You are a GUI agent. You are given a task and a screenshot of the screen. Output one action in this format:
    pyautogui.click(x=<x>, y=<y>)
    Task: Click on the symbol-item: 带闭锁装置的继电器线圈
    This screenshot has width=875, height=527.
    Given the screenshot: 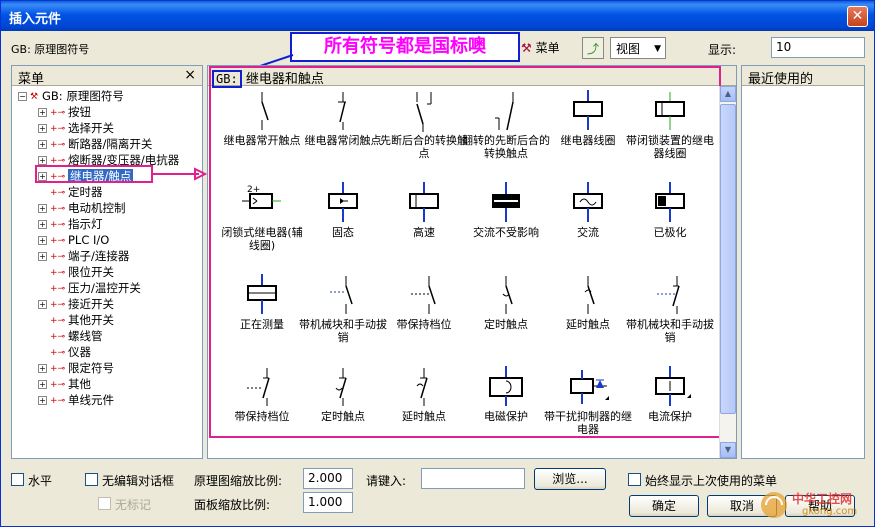 What is the action you would take?
    pyautogui.click(x=670, y=133)
    